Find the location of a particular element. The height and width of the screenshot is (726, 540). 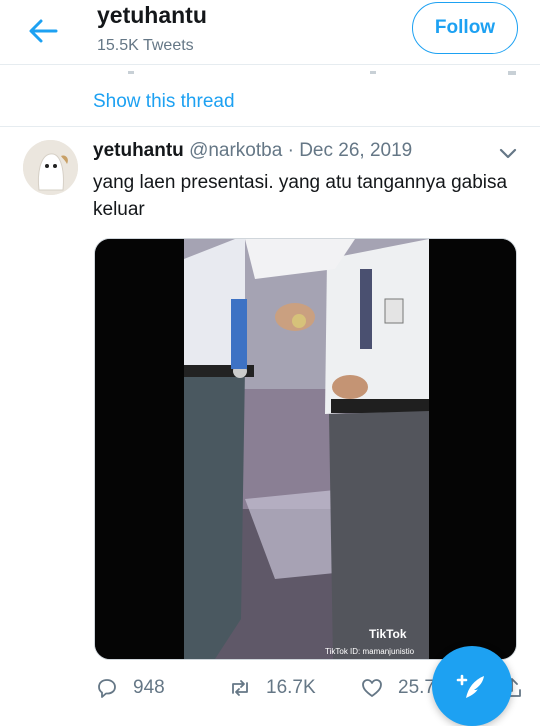

like-icon is located at coordinates (372, 688).